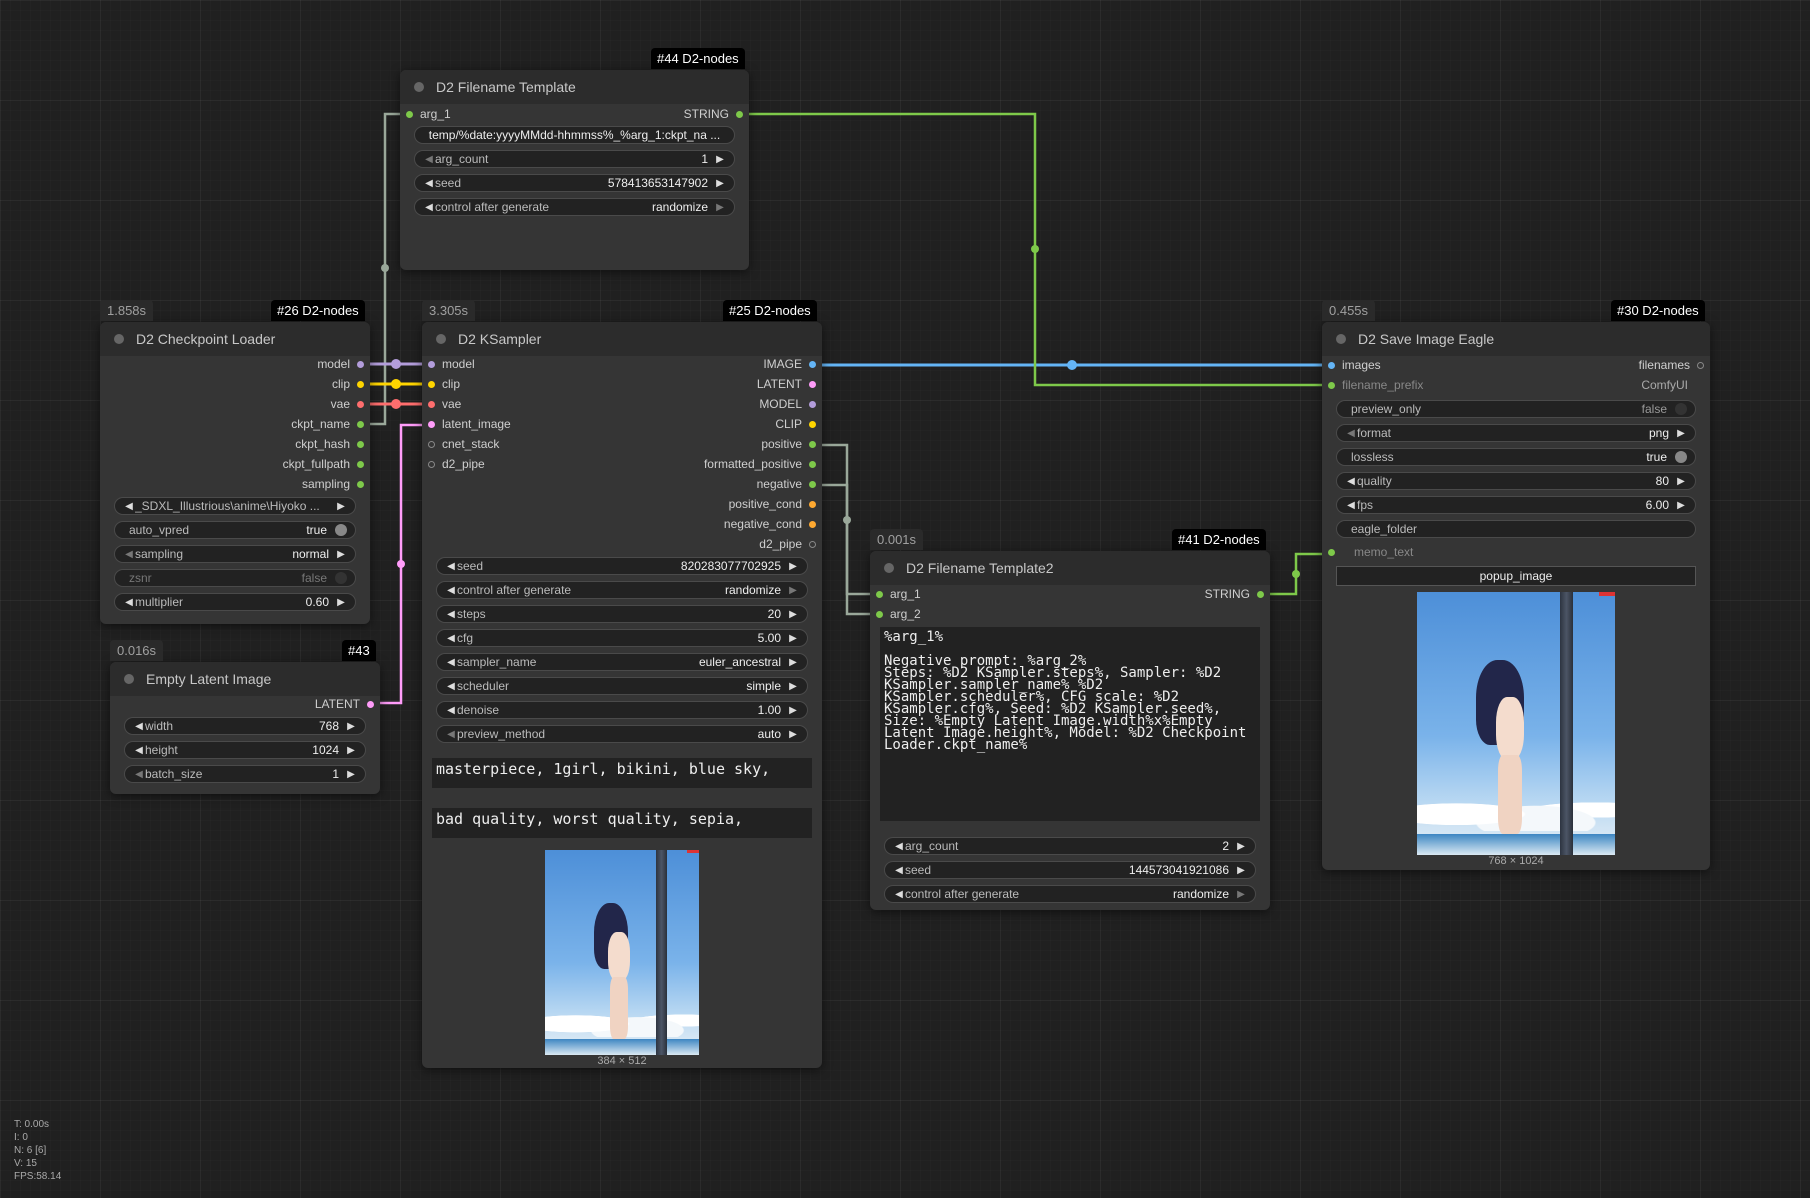 The width and height of the screenshot is (1810, 1198). What do you see at coordinates (333, 484) in the screenshot?
I see `output-slot-sampling: sampling` at bounding box center [333, 484].